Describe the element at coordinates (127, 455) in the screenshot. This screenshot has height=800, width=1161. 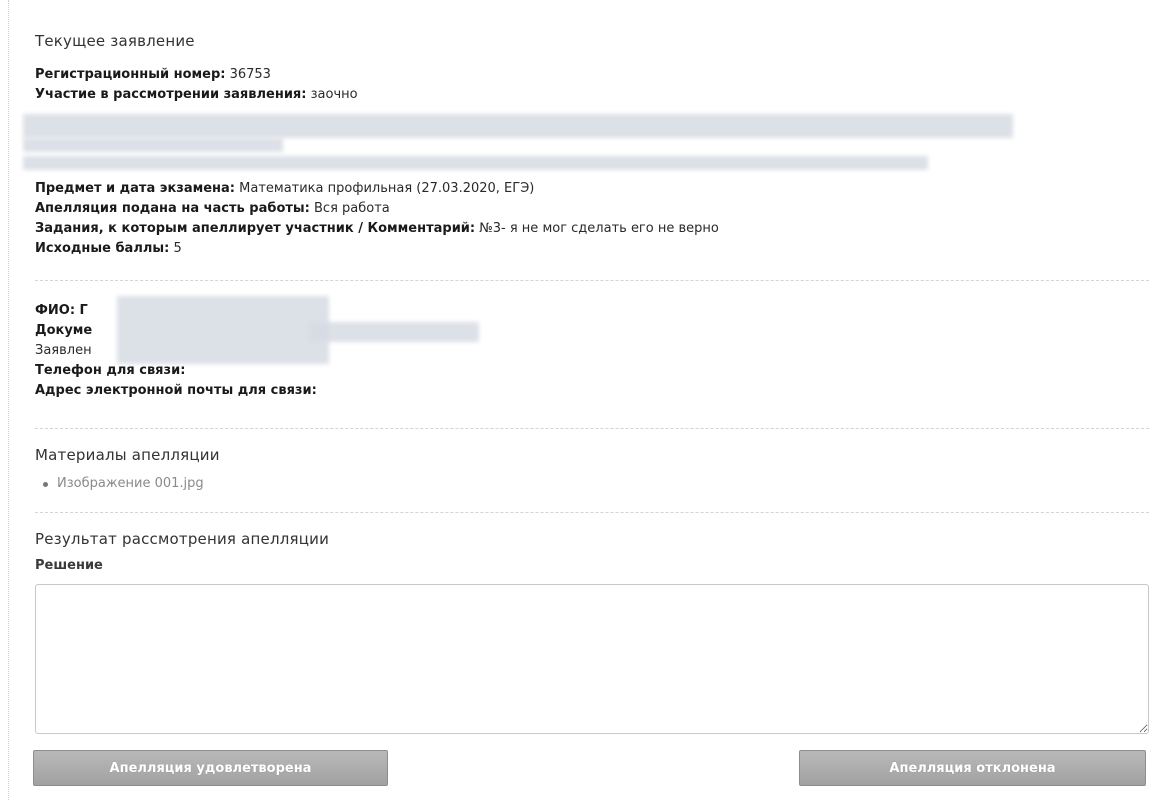
I see `materials-title: Материалы апелляции` at that location.